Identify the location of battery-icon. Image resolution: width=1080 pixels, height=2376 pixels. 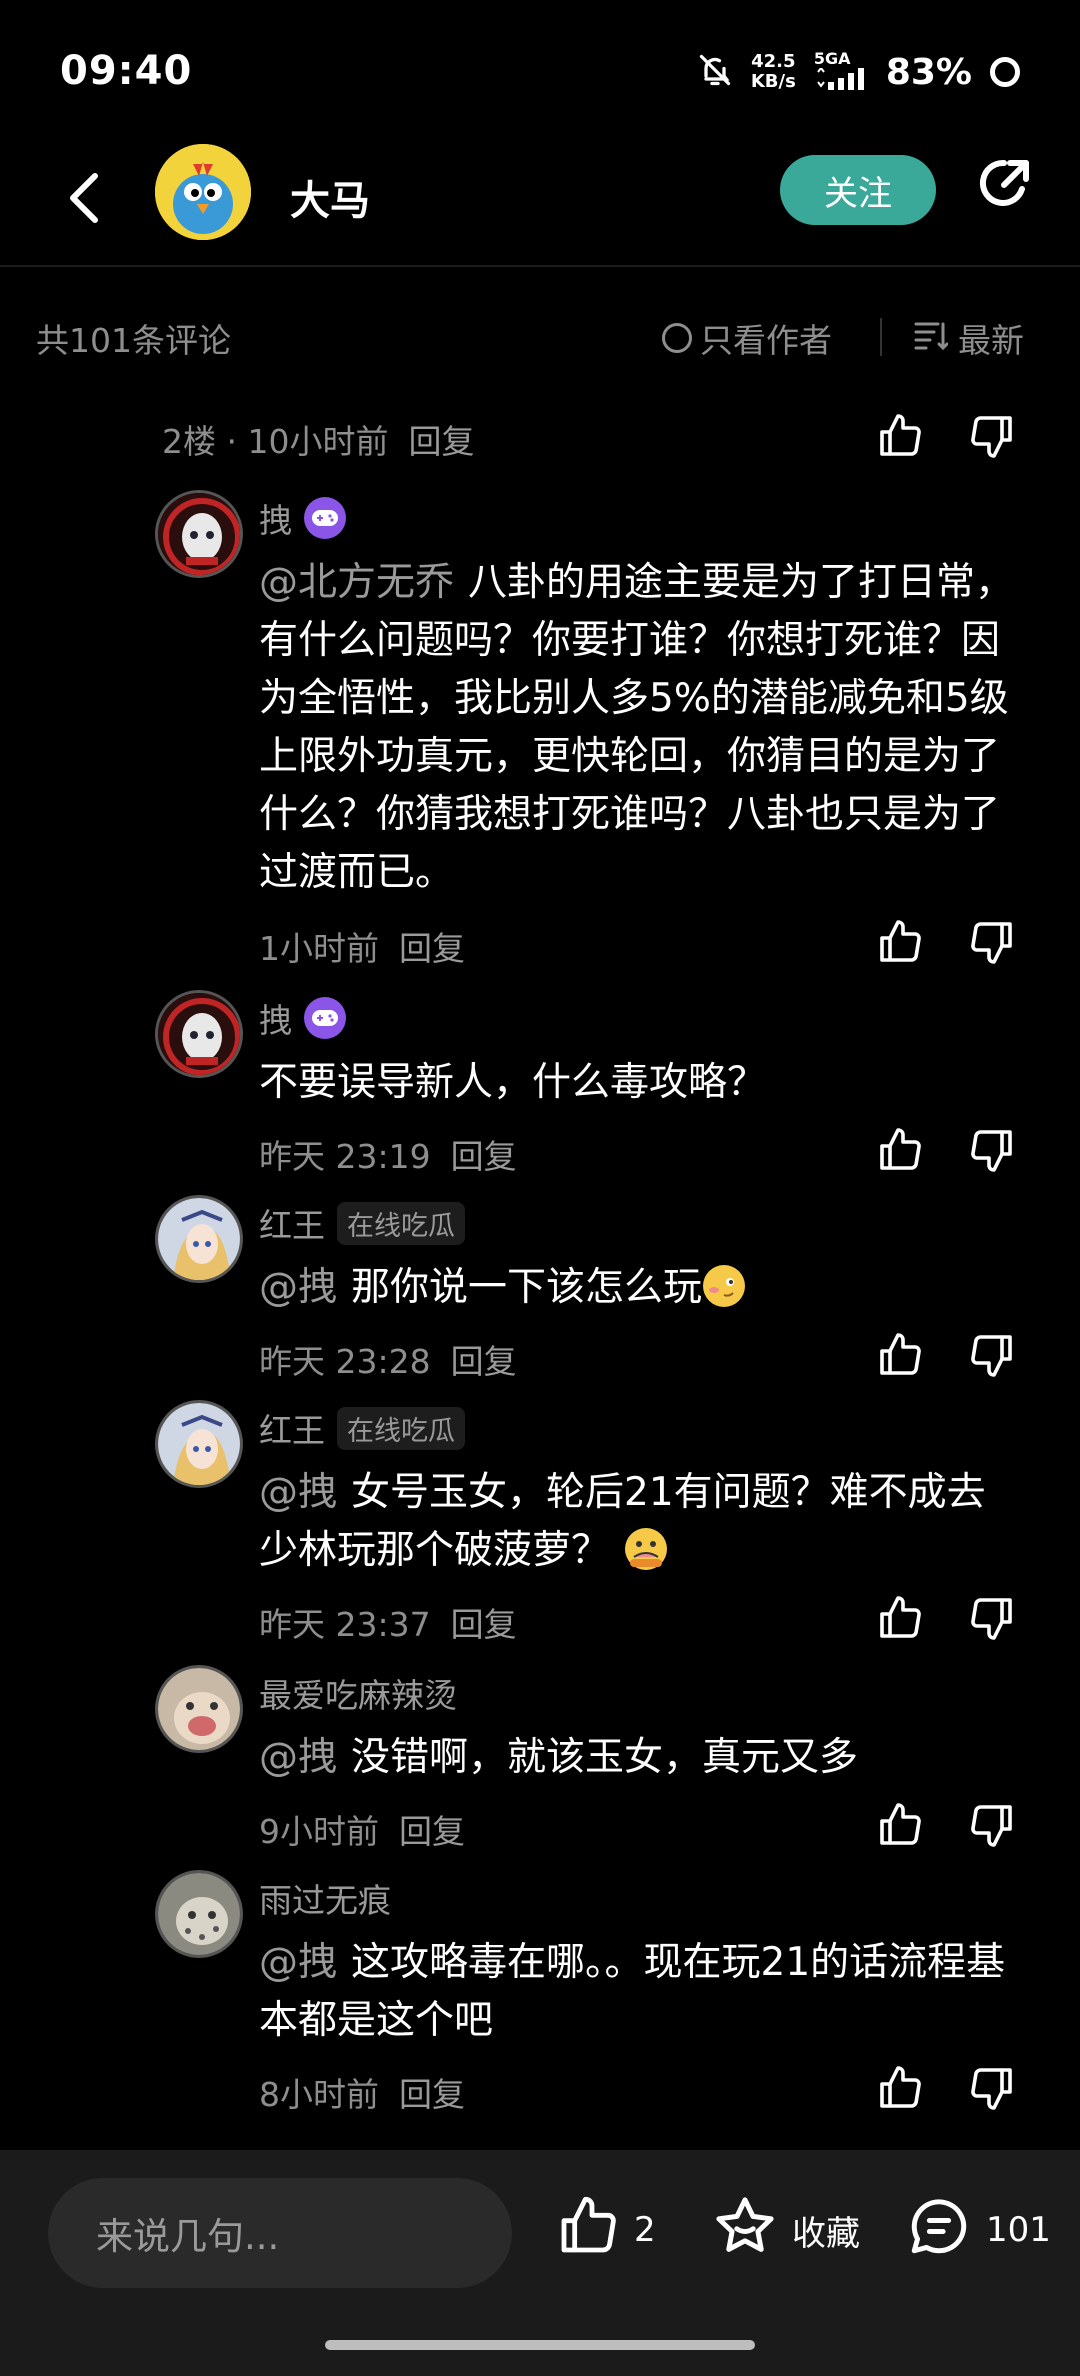
(1005, 72).